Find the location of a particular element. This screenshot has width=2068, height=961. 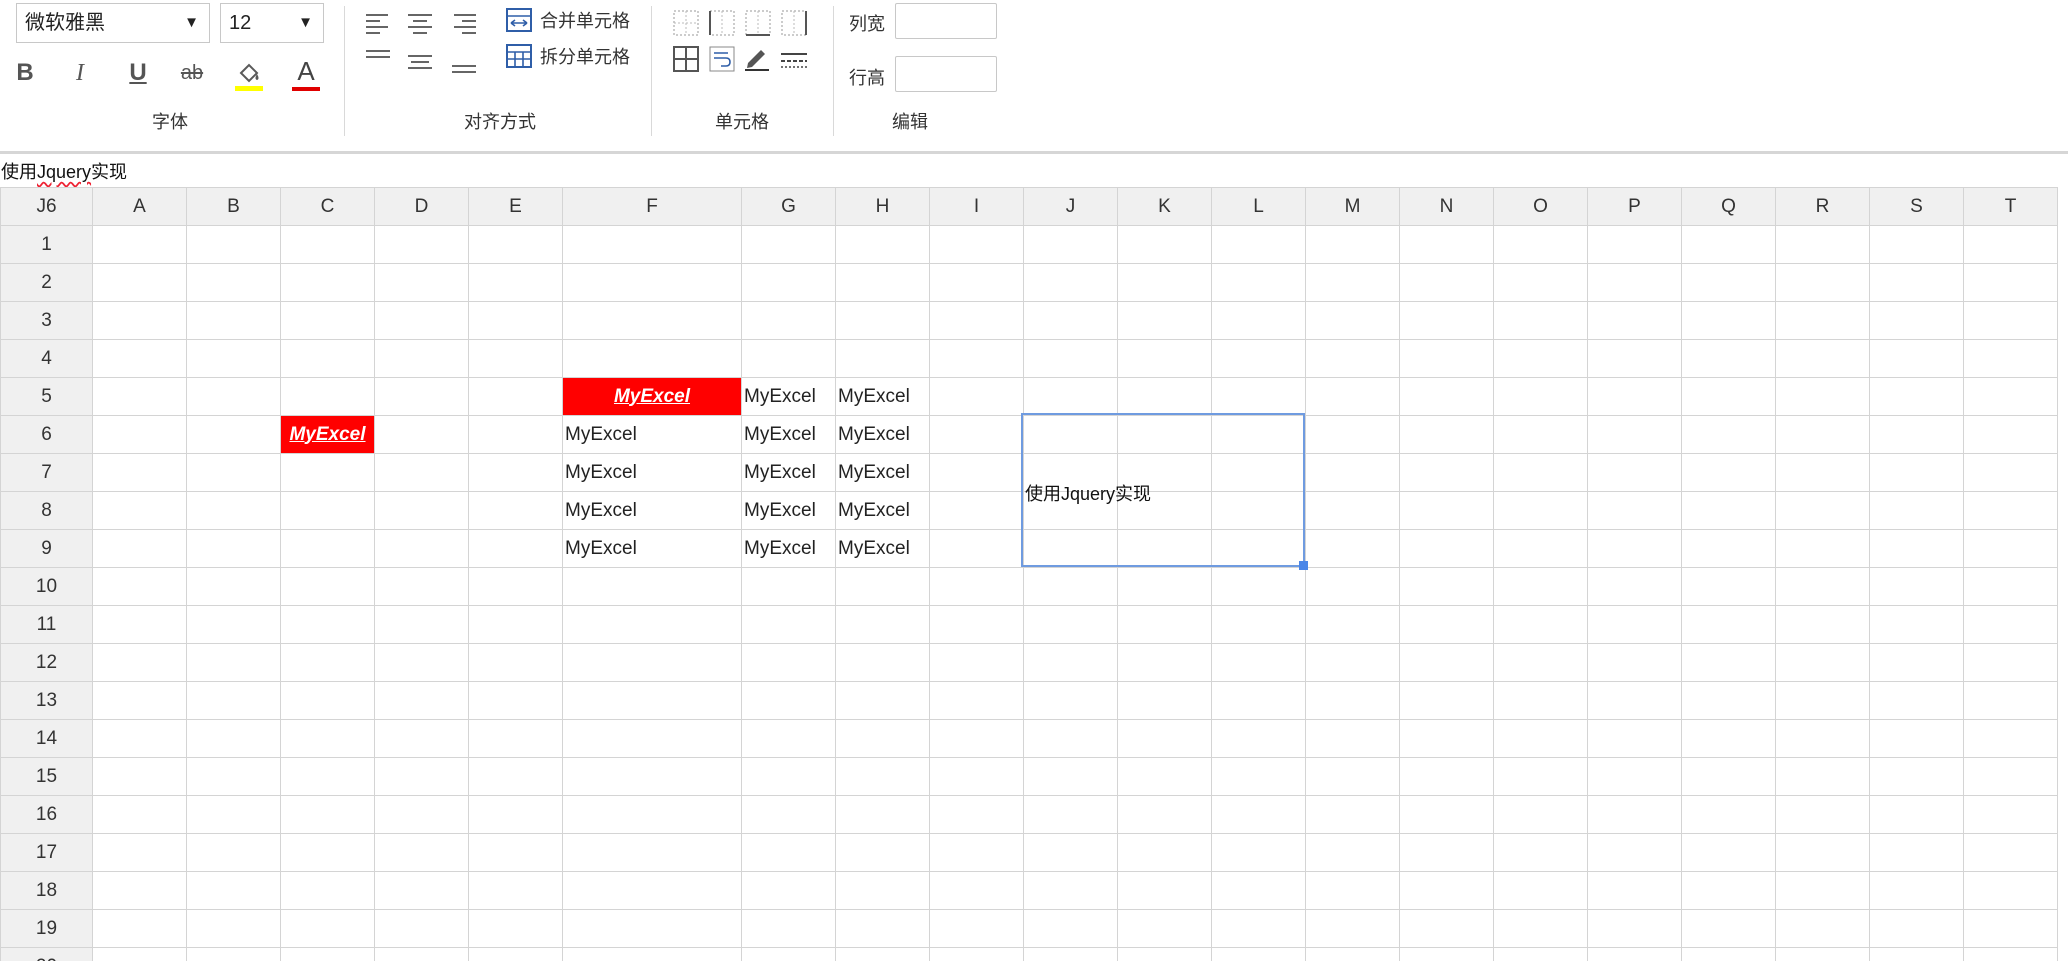

align-bottom-icon is located at coordinates (464, 67).